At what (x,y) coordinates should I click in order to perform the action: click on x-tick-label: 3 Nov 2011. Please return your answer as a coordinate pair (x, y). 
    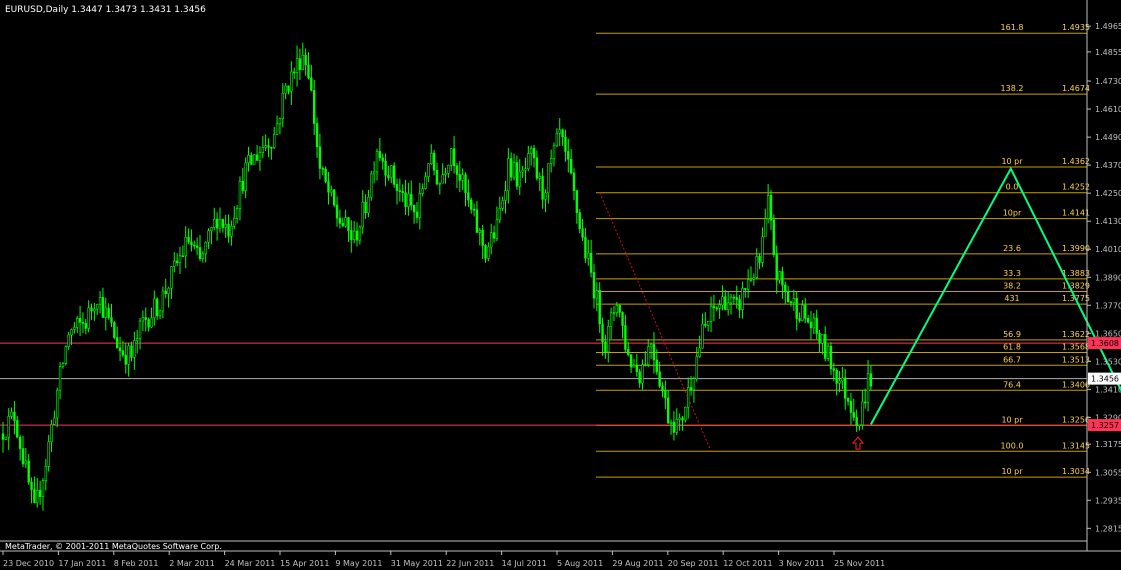
    Looking at the image, I should click on (802, 563).